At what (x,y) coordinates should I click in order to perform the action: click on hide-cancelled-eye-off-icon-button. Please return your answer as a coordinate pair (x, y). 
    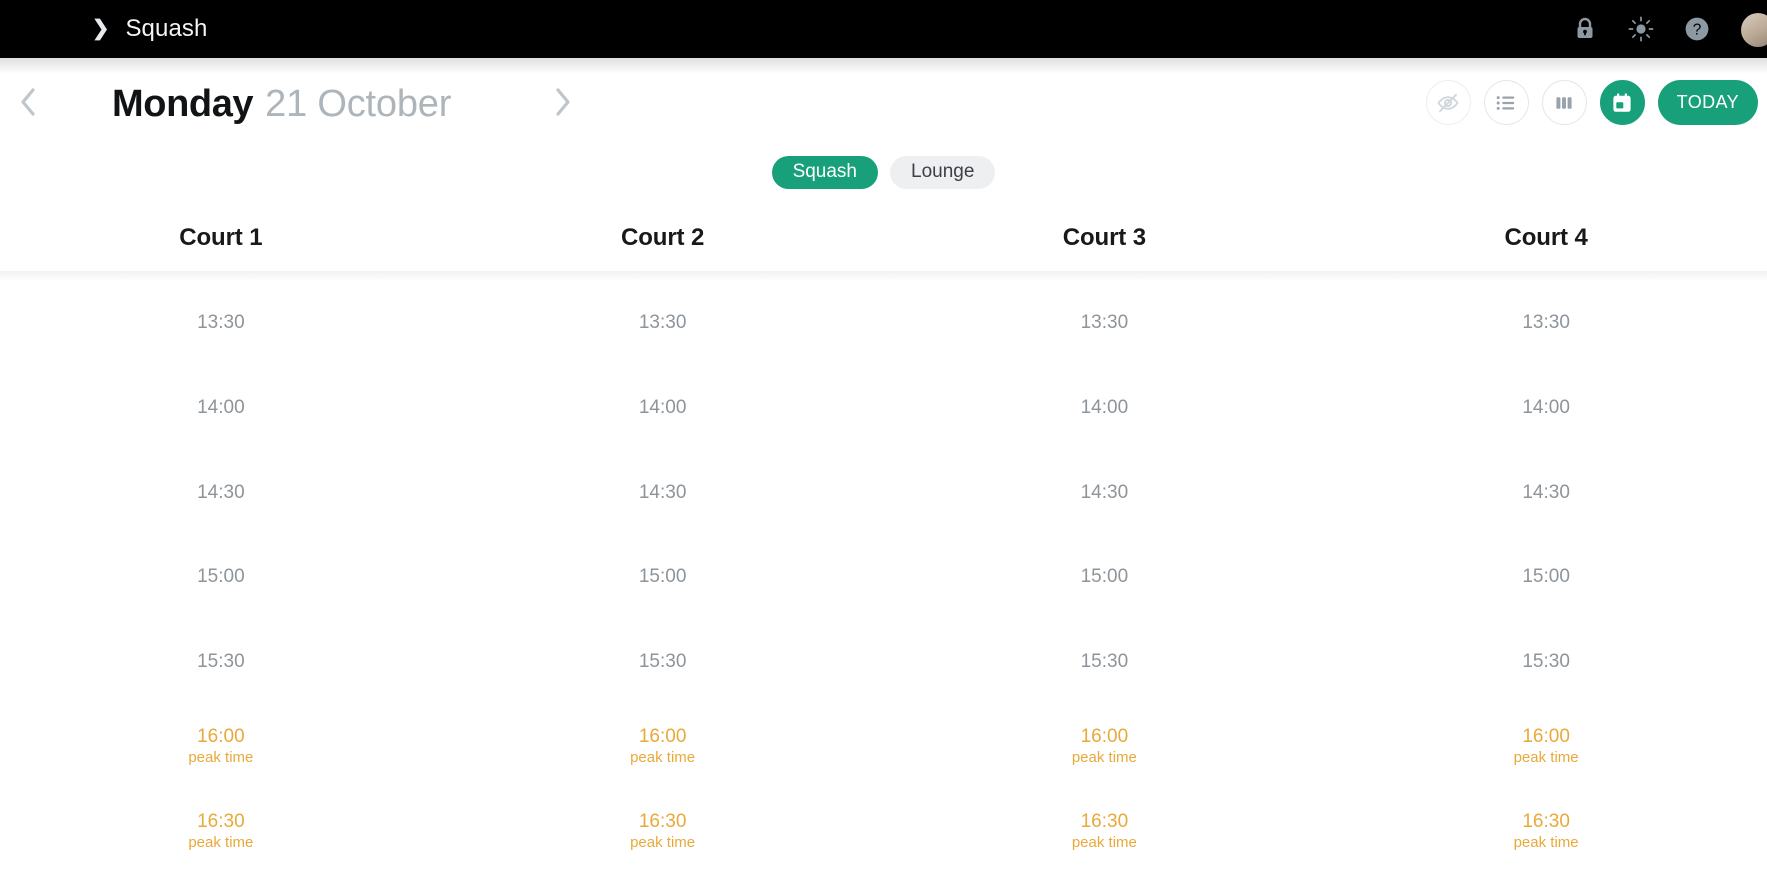
    Looking at the image, I should click on (1448, 102).